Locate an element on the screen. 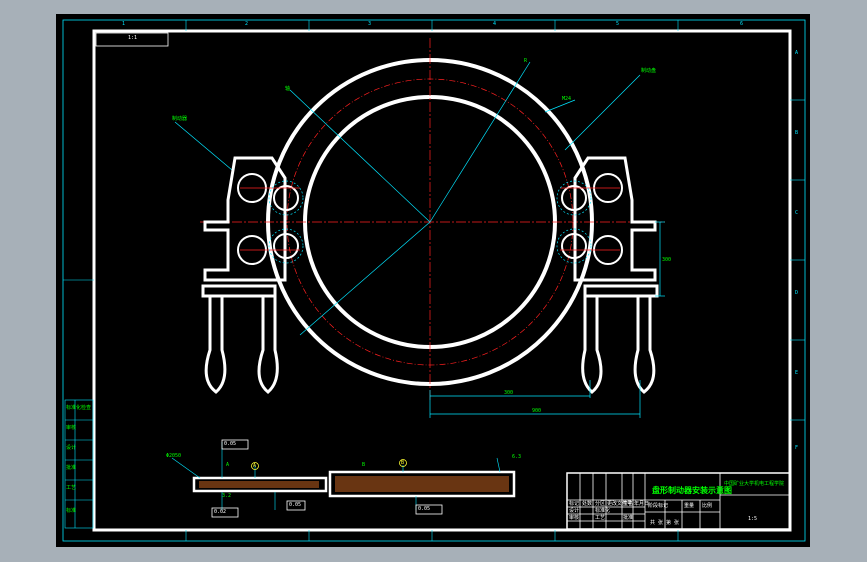  tb-row1-4: 签名 is located at coordinates (628, 504).